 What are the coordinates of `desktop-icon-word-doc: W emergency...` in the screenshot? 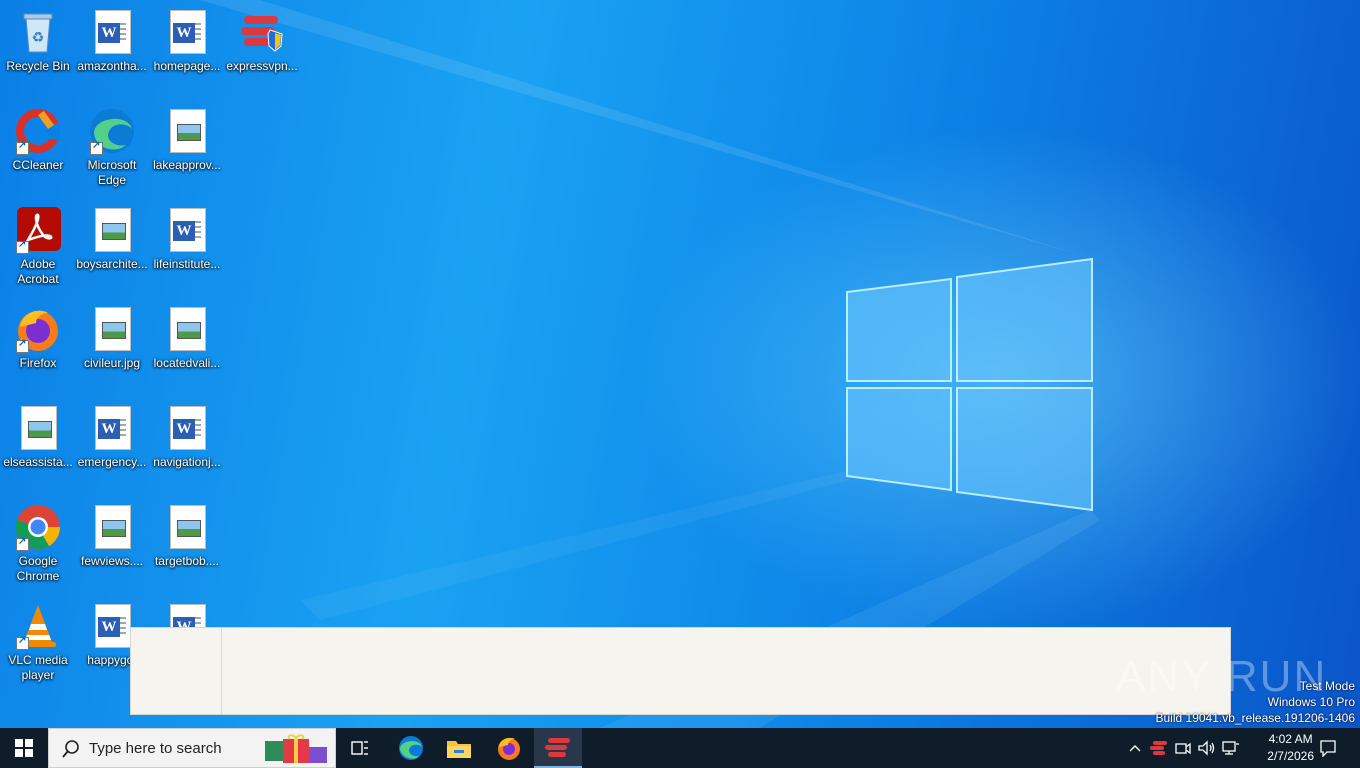 It's located at (112, 437).